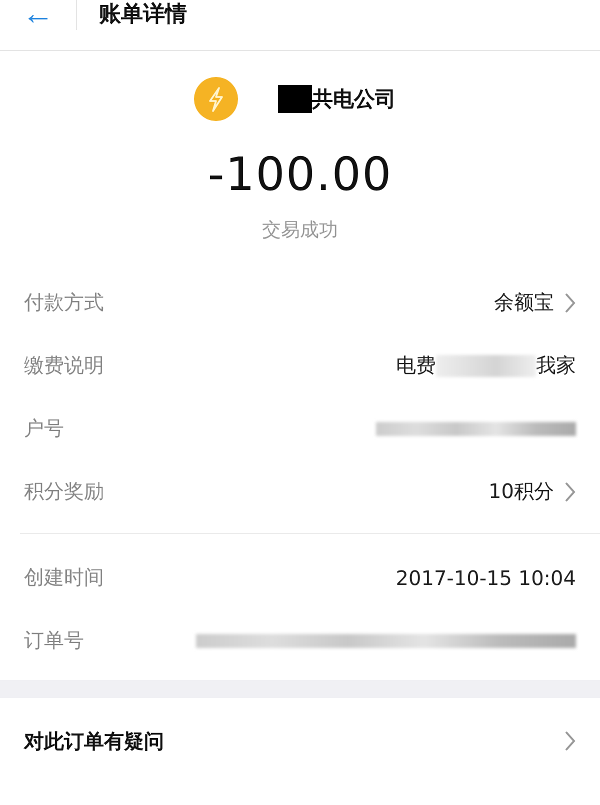 Image resolution: width=600 pixels, height=805 pixels. I want to click on status-text: 交易成功, so click(300, 230).